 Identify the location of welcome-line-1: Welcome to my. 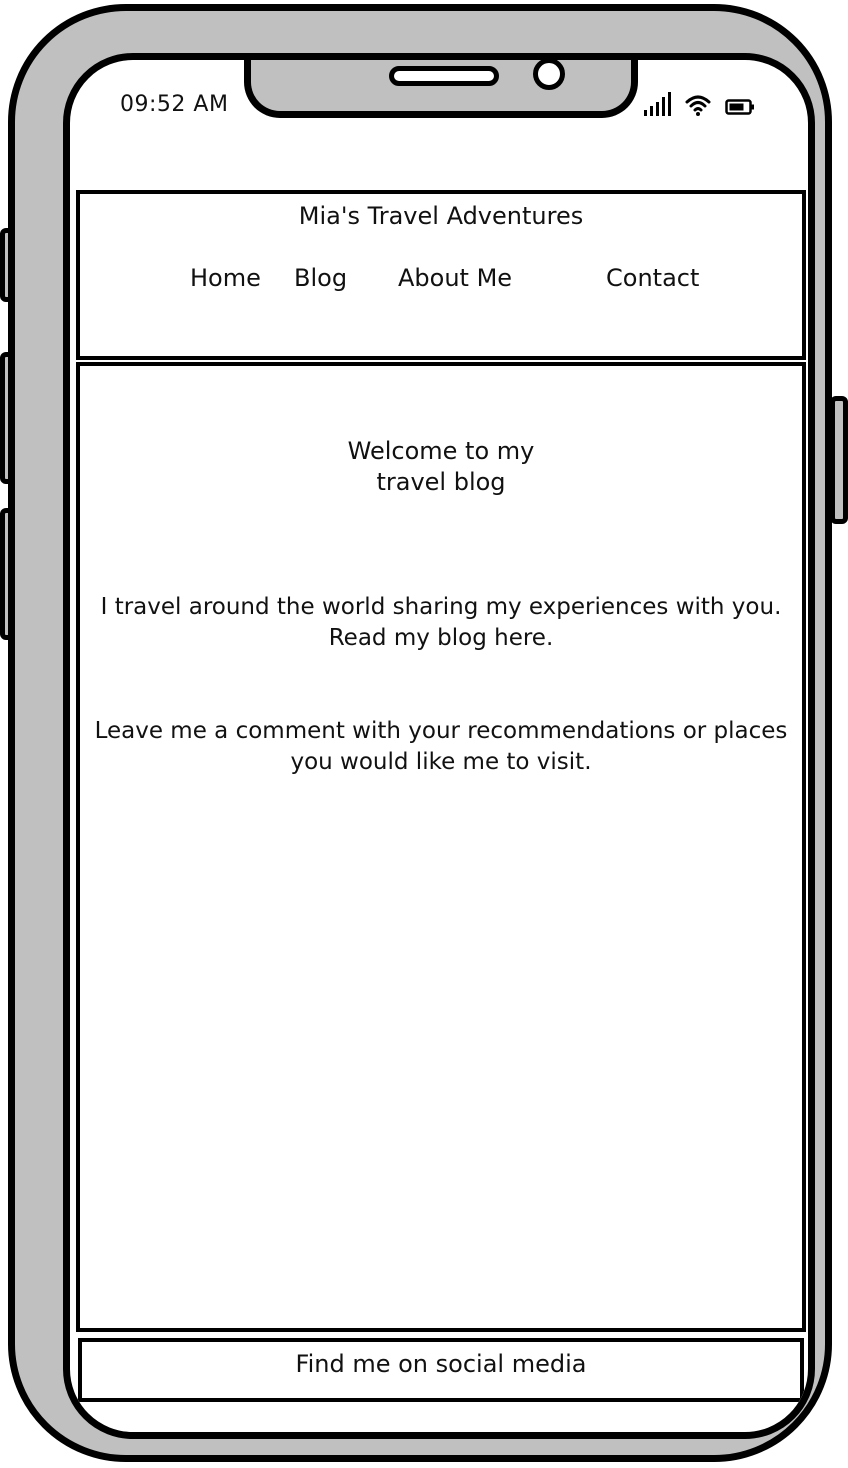
(441, 451).